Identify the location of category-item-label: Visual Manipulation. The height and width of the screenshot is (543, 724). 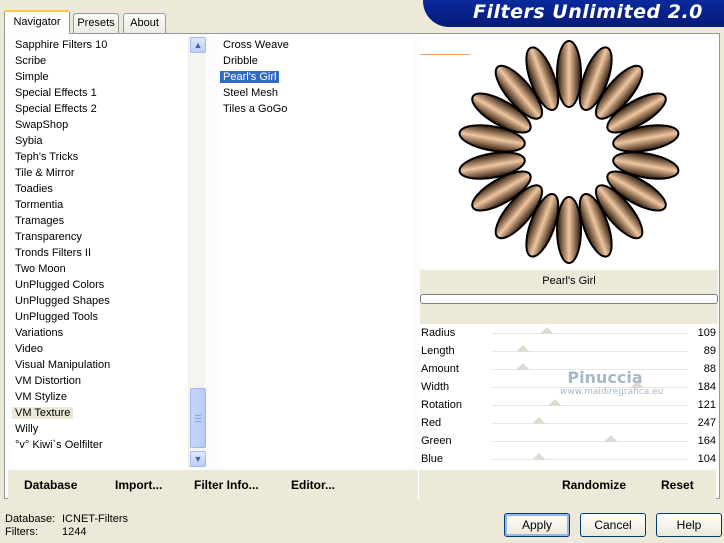
(63, 365).